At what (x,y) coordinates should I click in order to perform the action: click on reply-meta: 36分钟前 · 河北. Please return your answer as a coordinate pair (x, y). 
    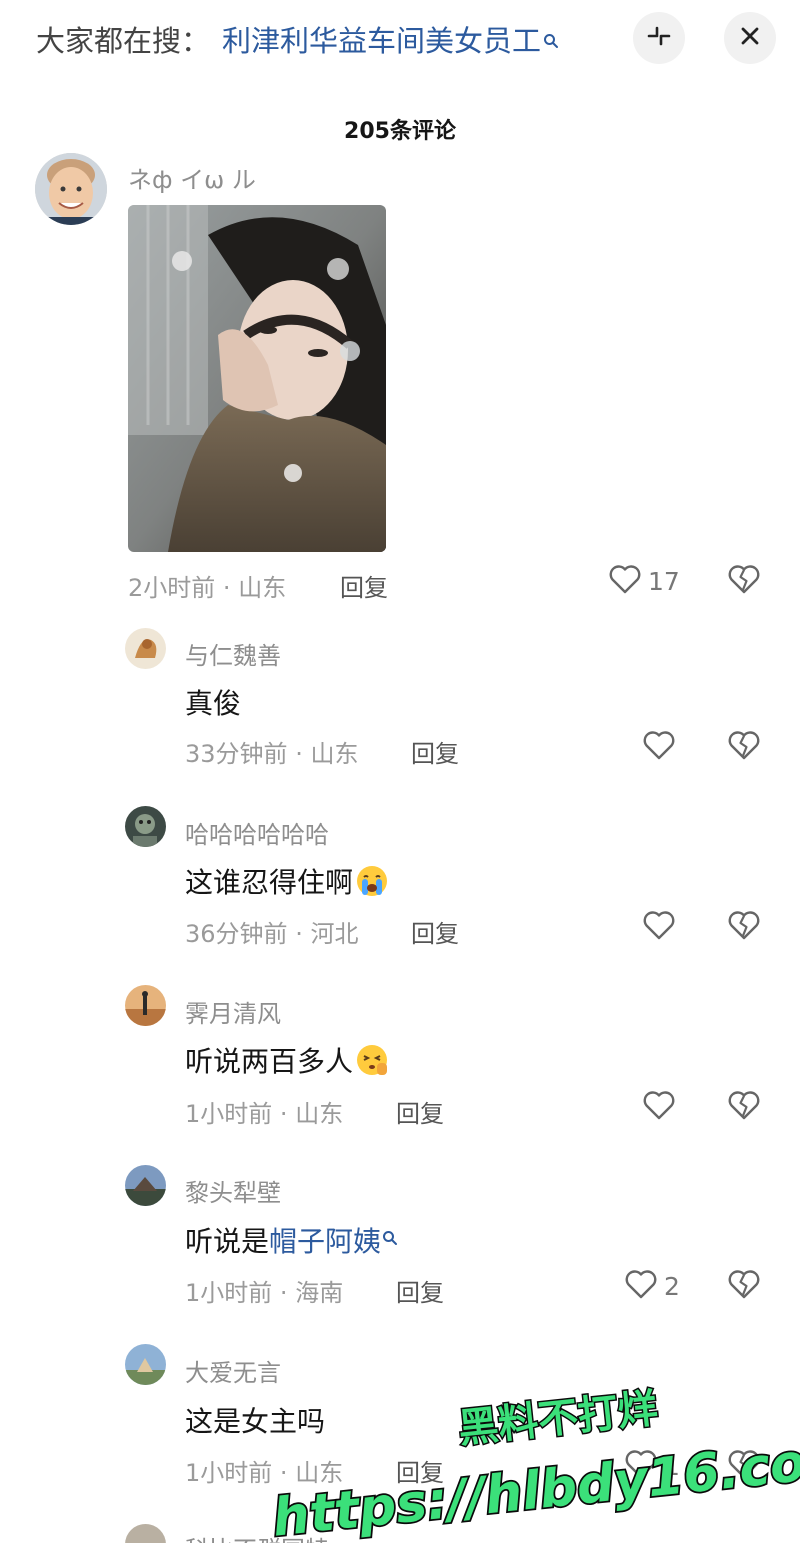
    Looking at the image, I should click on (271, 931).